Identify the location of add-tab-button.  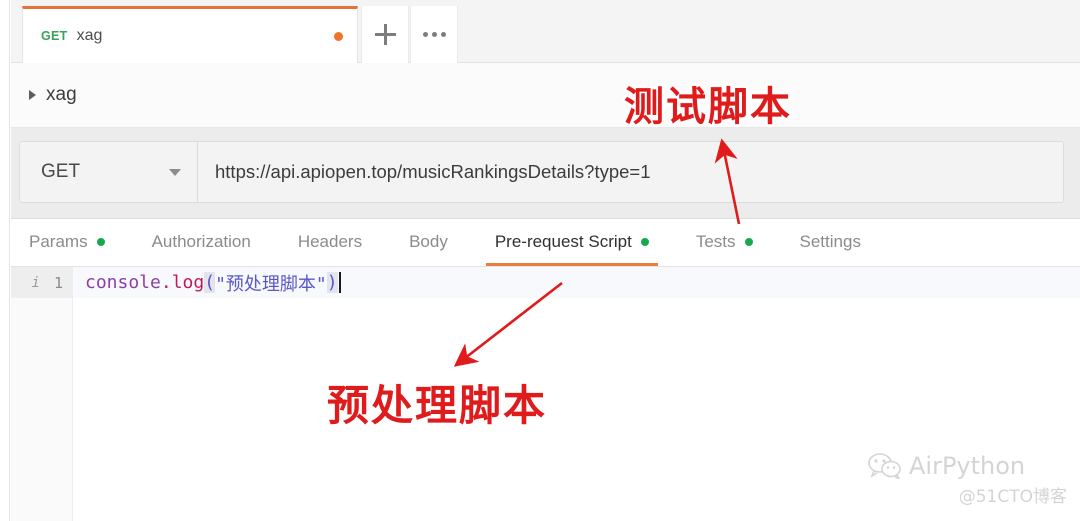
(385, 34).